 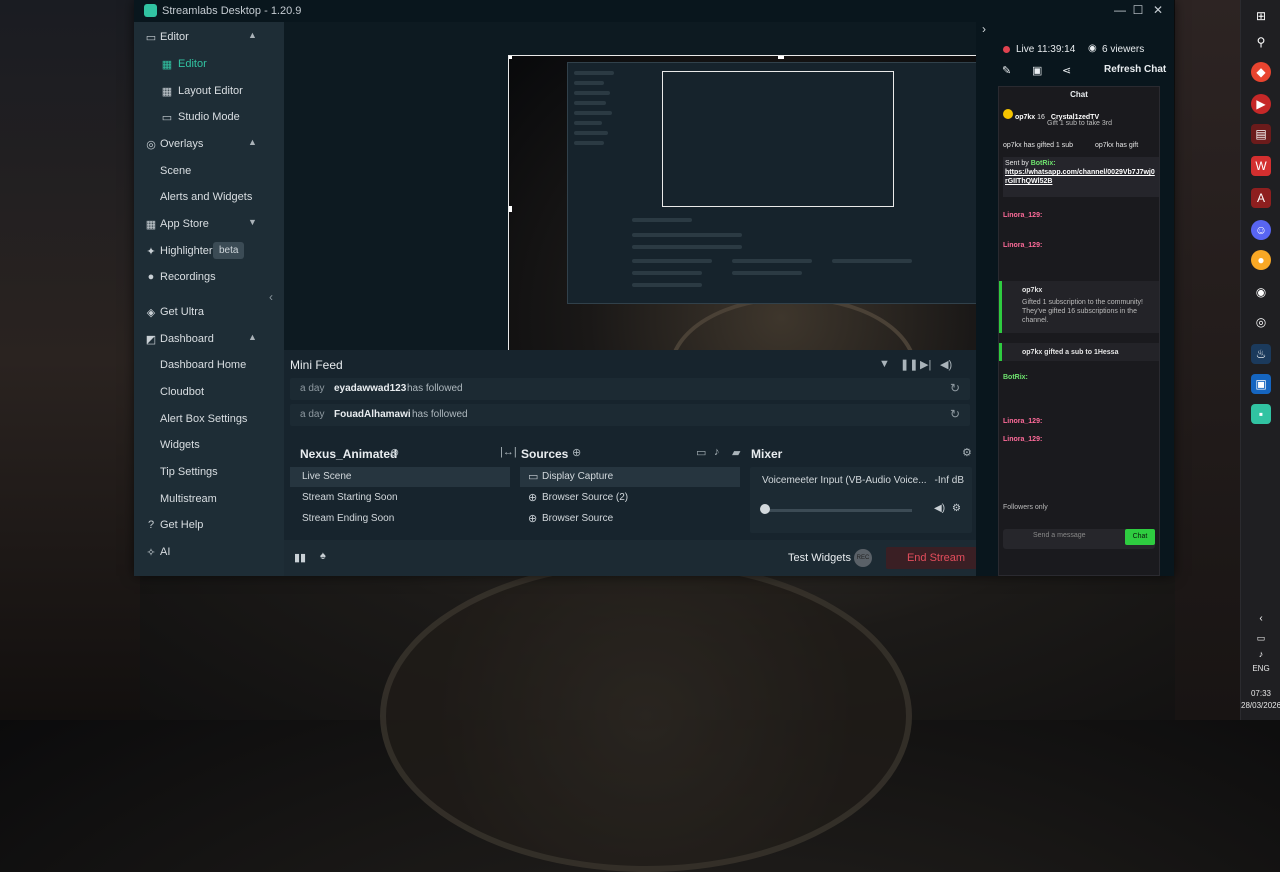 What do you see at coordinates (819, 558) in the screenshot?
I see `test-widgets-button: Test Widgets` at bounding box center [819, 558].